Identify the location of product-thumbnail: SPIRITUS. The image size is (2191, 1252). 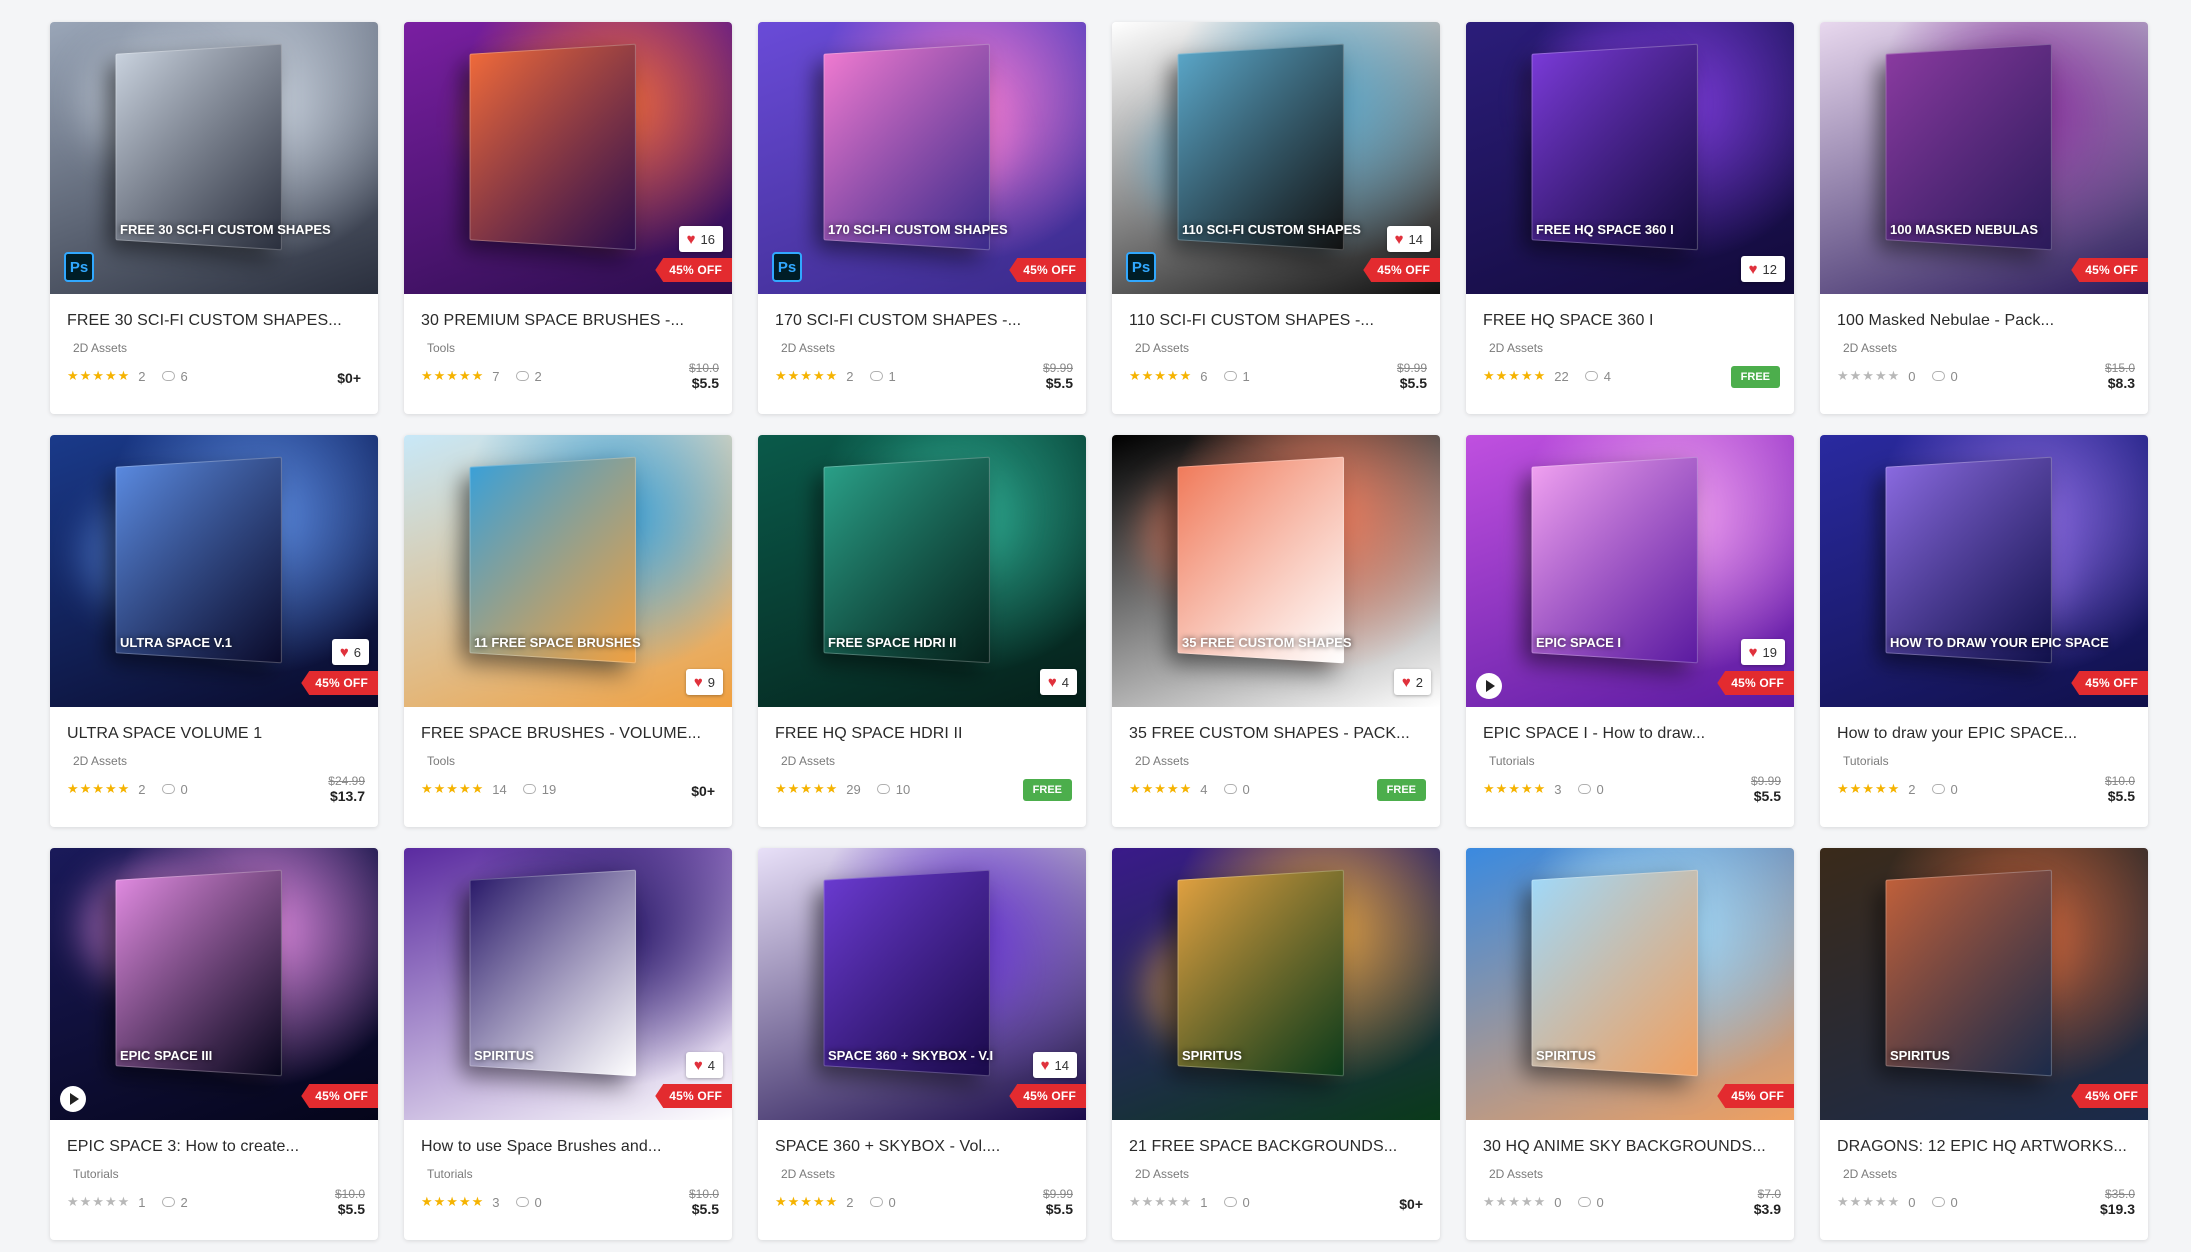
(1276, 984).